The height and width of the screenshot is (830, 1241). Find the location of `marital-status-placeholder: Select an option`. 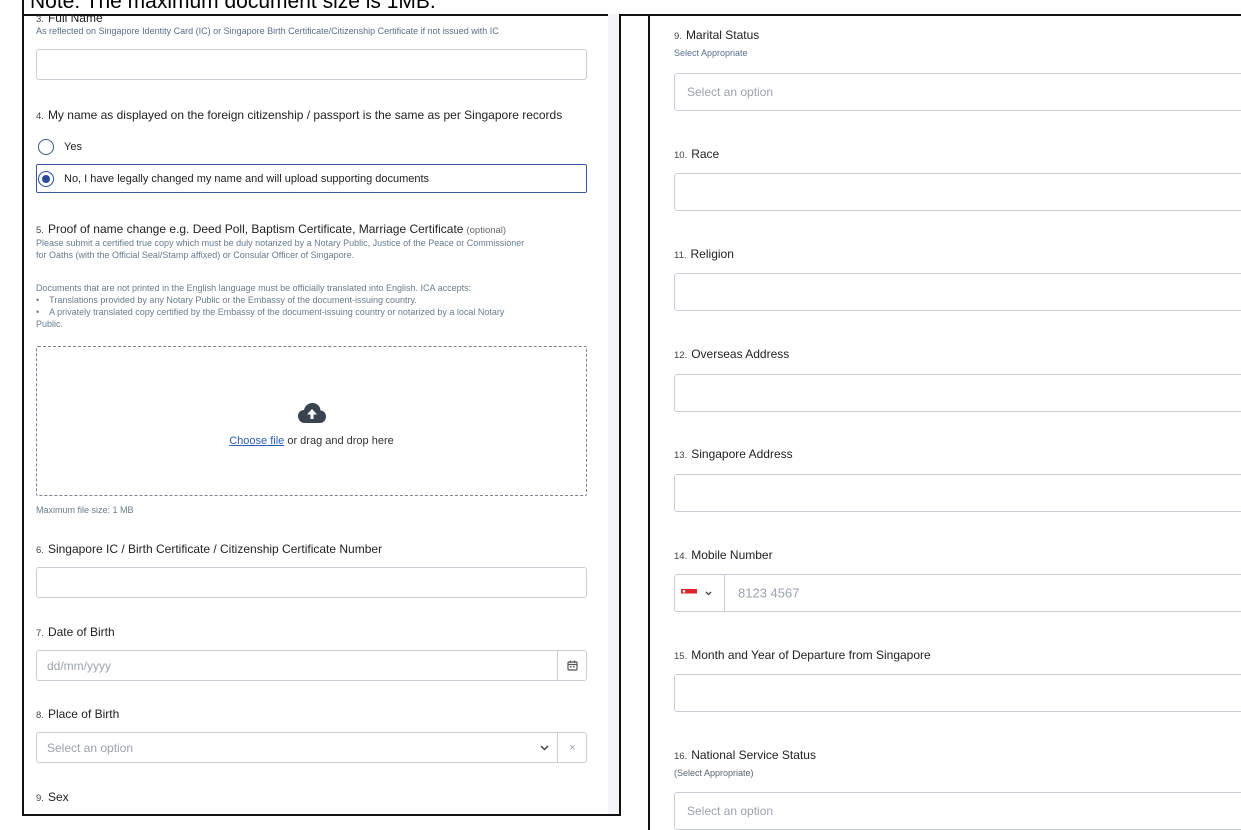

marital-status-placeholder: Select an option is located at coordinates (730, 92).